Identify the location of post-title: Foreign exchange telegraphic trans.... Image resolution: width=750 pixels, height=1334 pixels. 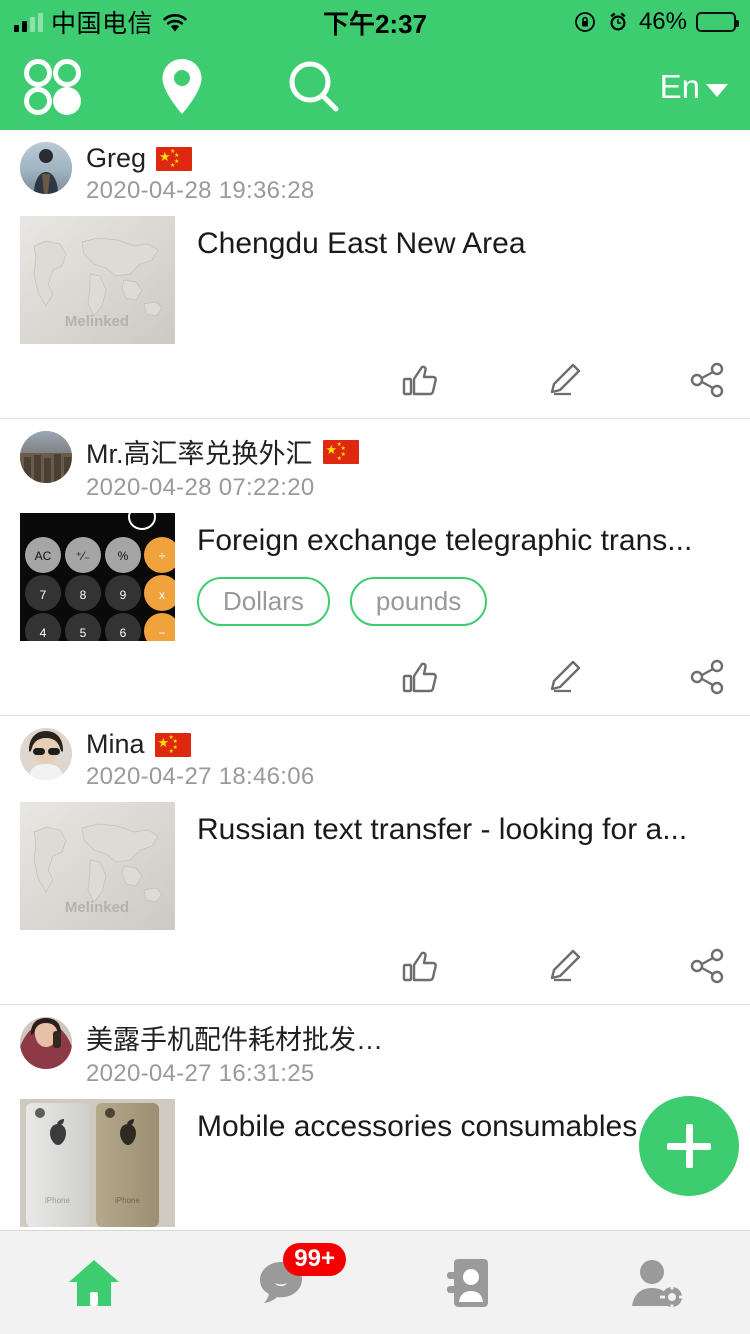
(463, 541).